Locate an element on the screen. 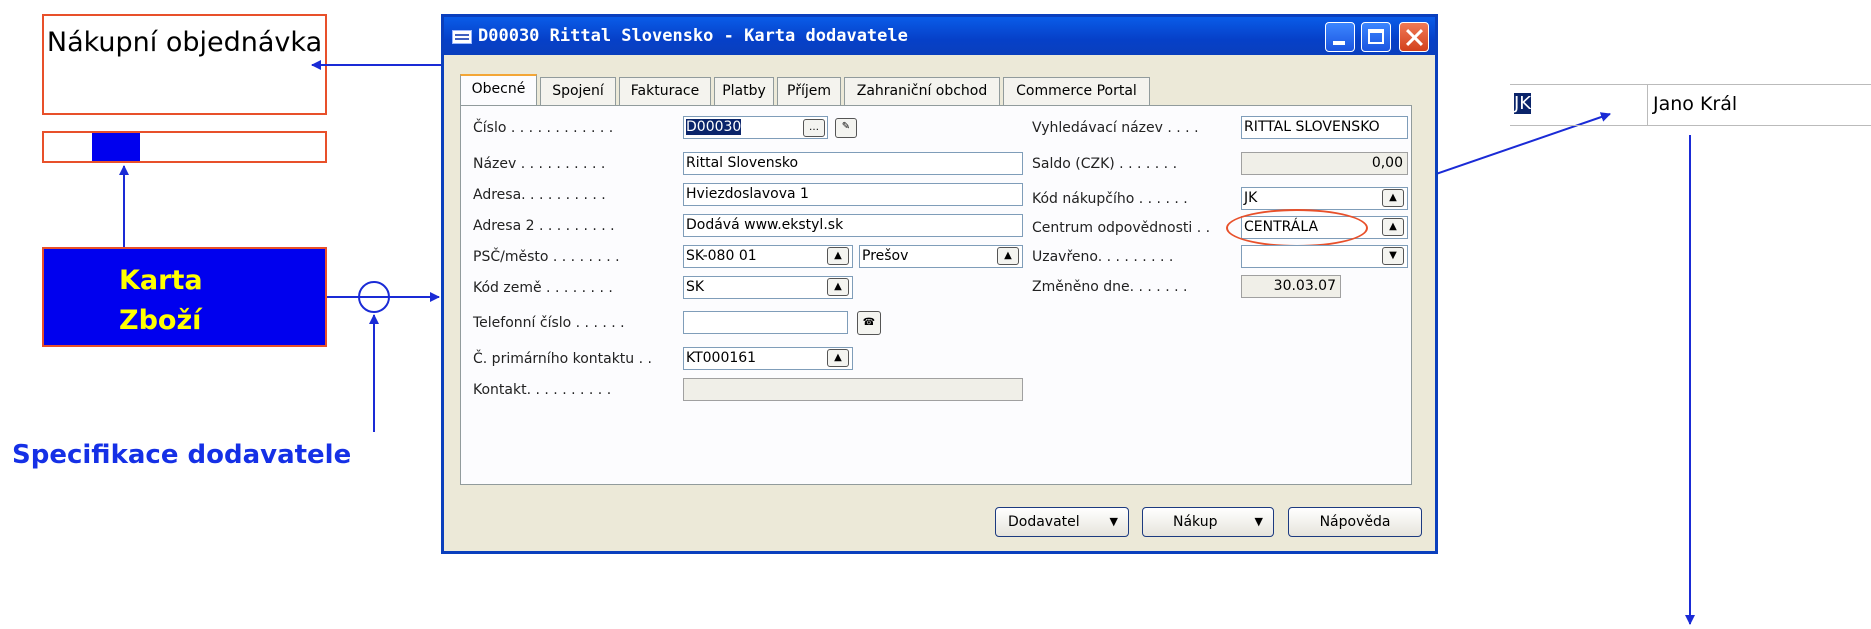  adresa2-label: Adresa 2 . . . . . . . . . is located at coordinates (544, 226).